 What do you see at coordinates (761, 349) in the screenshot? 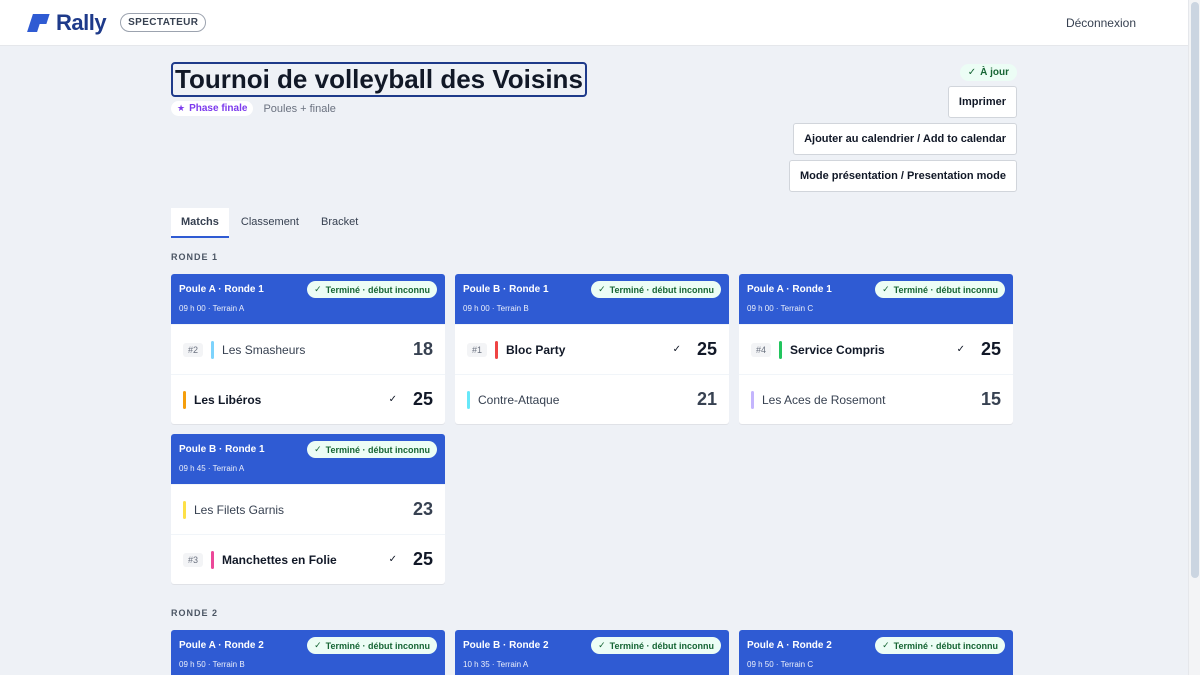
I see `team-seed: #4` at bounding box center [761, 349].